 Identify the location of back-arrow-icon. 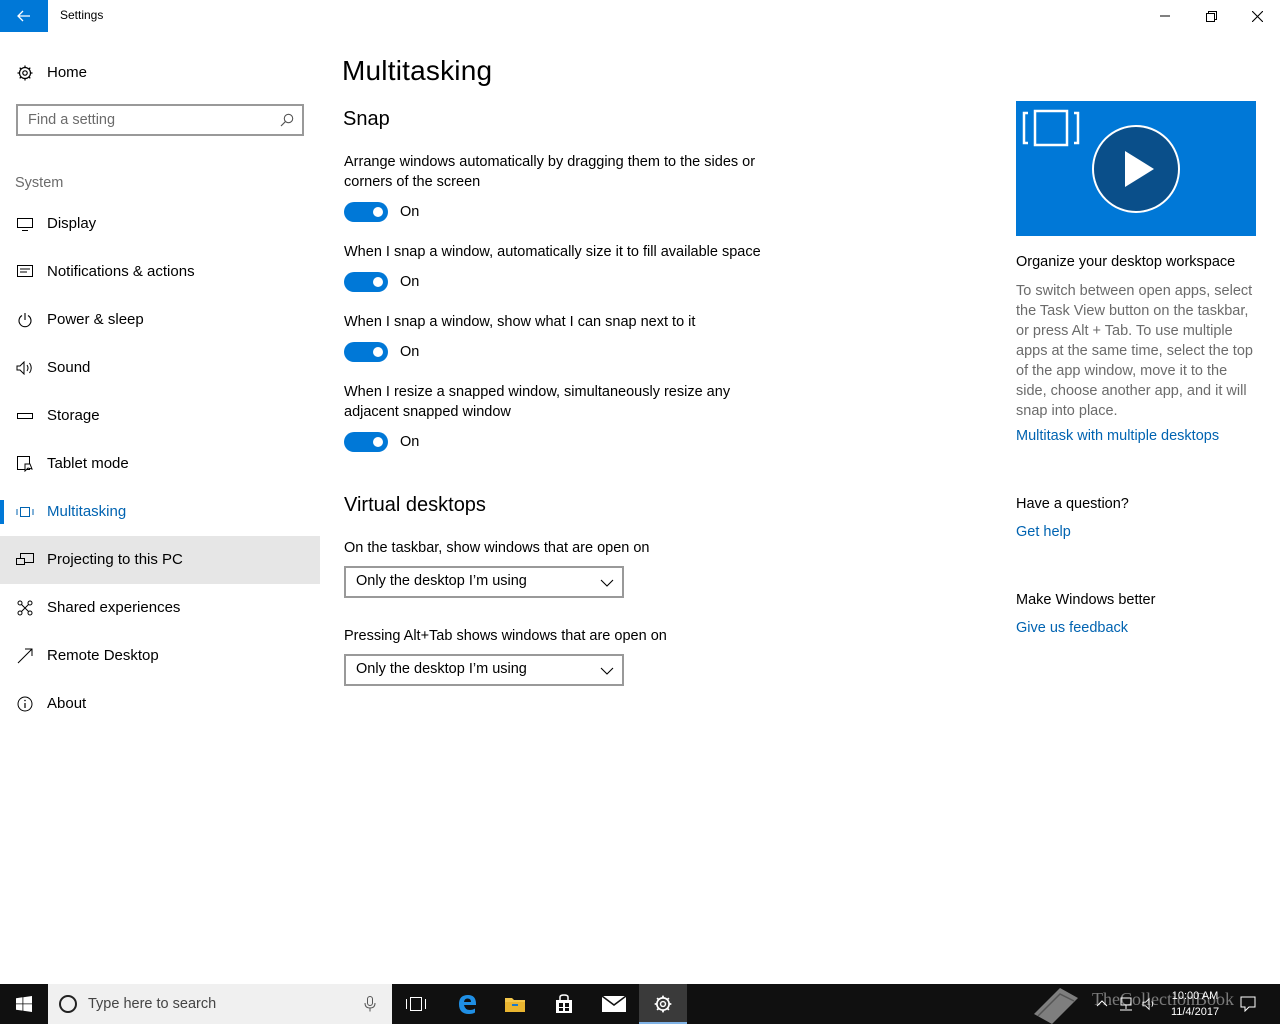
(23, 16).